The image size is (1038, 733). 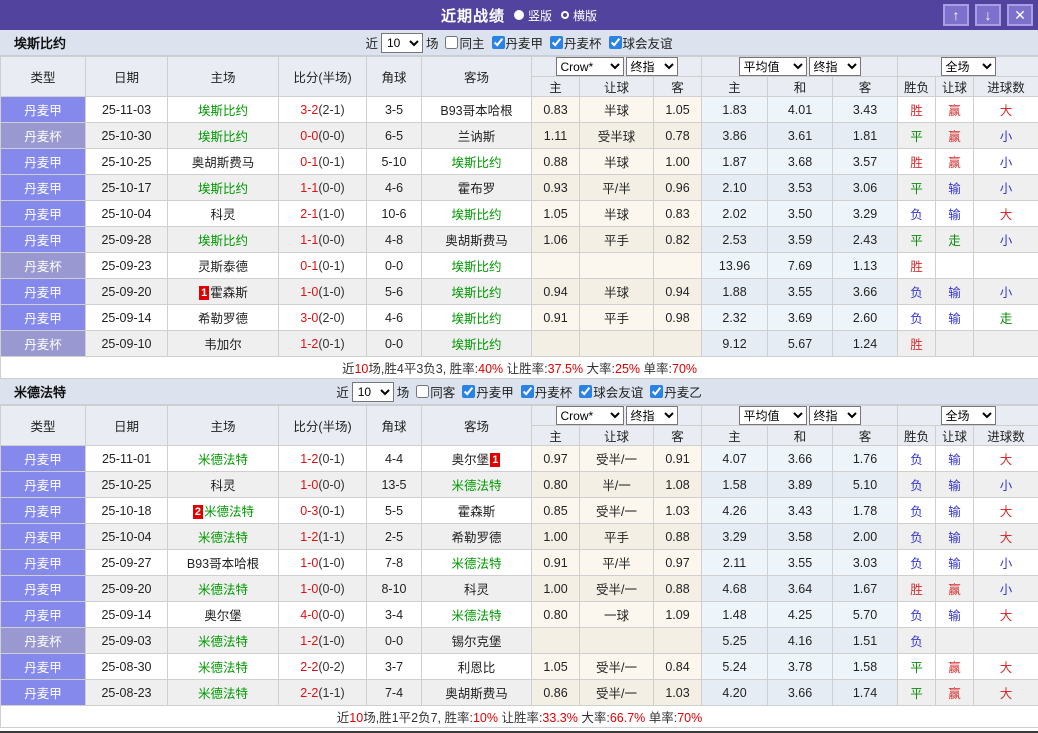 What do you see at coordinates (735, 435) in the screenshot?
I see `sub-header-3: 主` at bounding box center [735, 435].